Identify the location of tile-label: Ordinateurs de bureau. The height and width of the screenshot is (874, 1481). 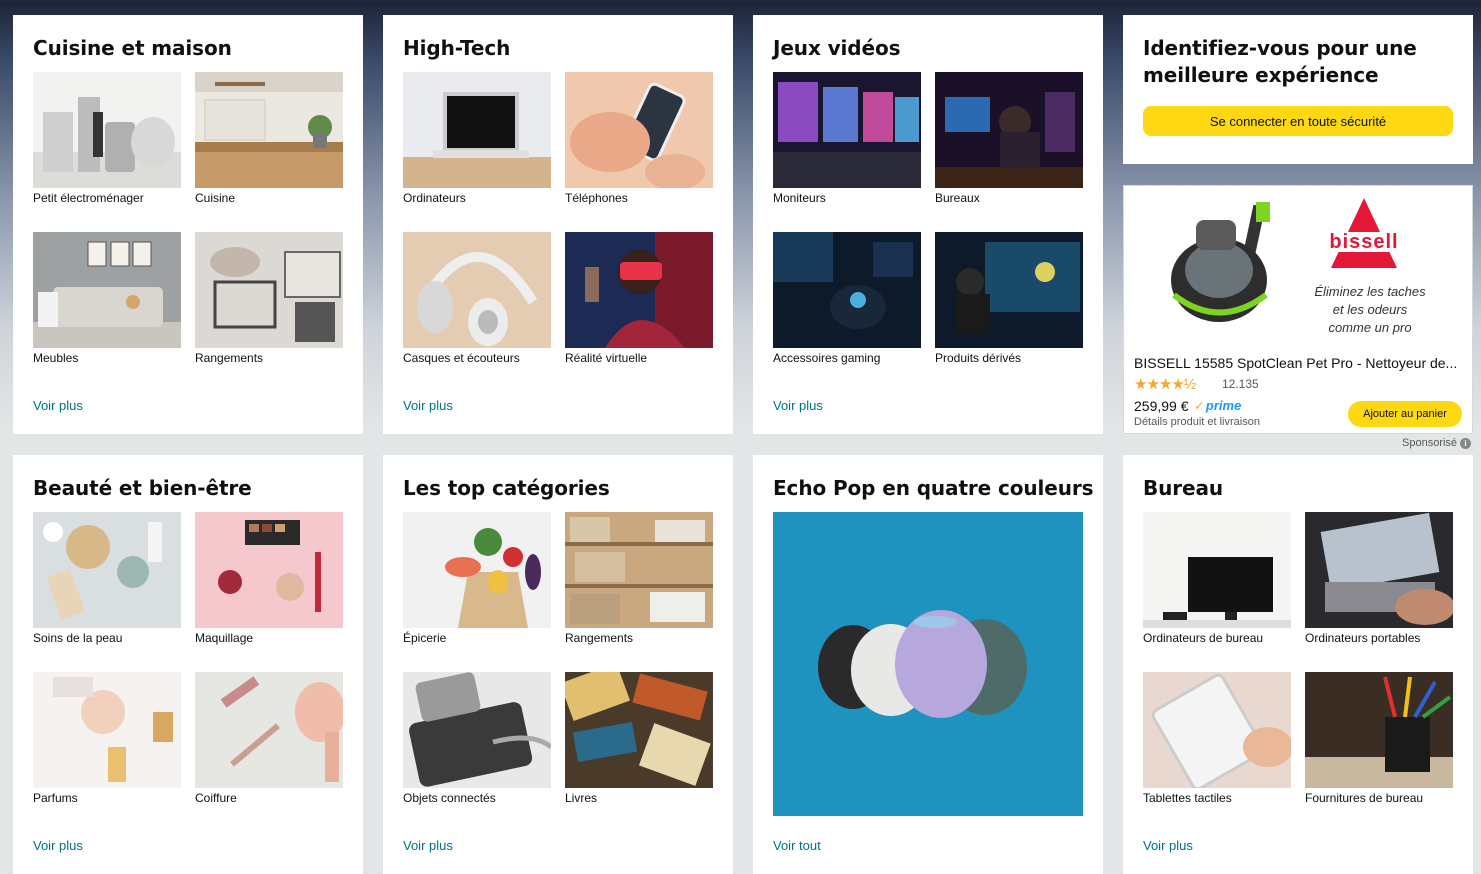
(1203, 638).